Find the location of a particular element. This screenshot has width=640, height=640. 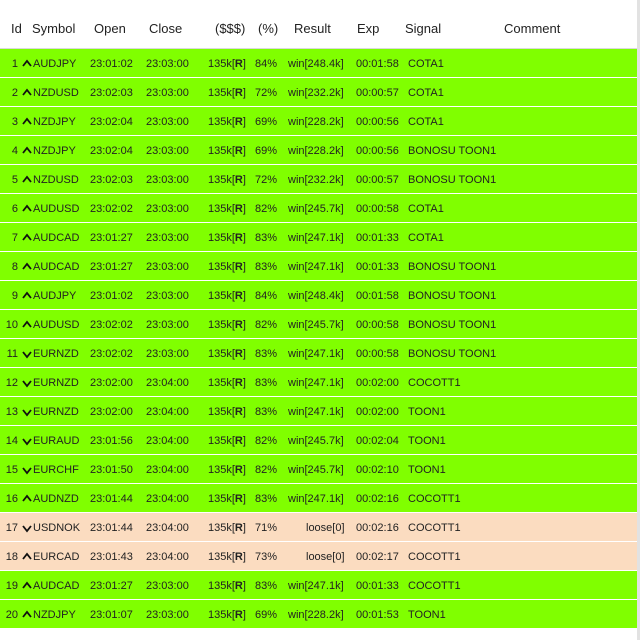

row-result: win[232.2k] is located at coordinates (316, 93).